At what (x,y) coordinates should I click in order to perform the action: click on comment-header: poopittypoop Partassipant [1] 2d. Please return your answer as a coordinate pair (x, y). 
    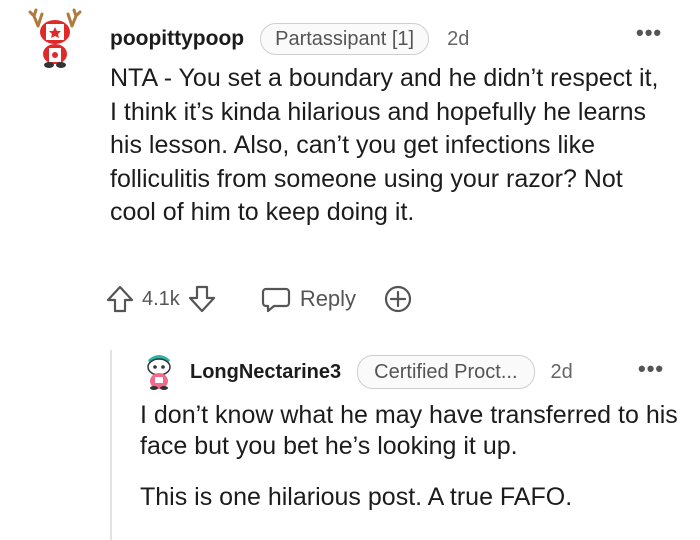
    Looking at the image, I should click on (289, 39).